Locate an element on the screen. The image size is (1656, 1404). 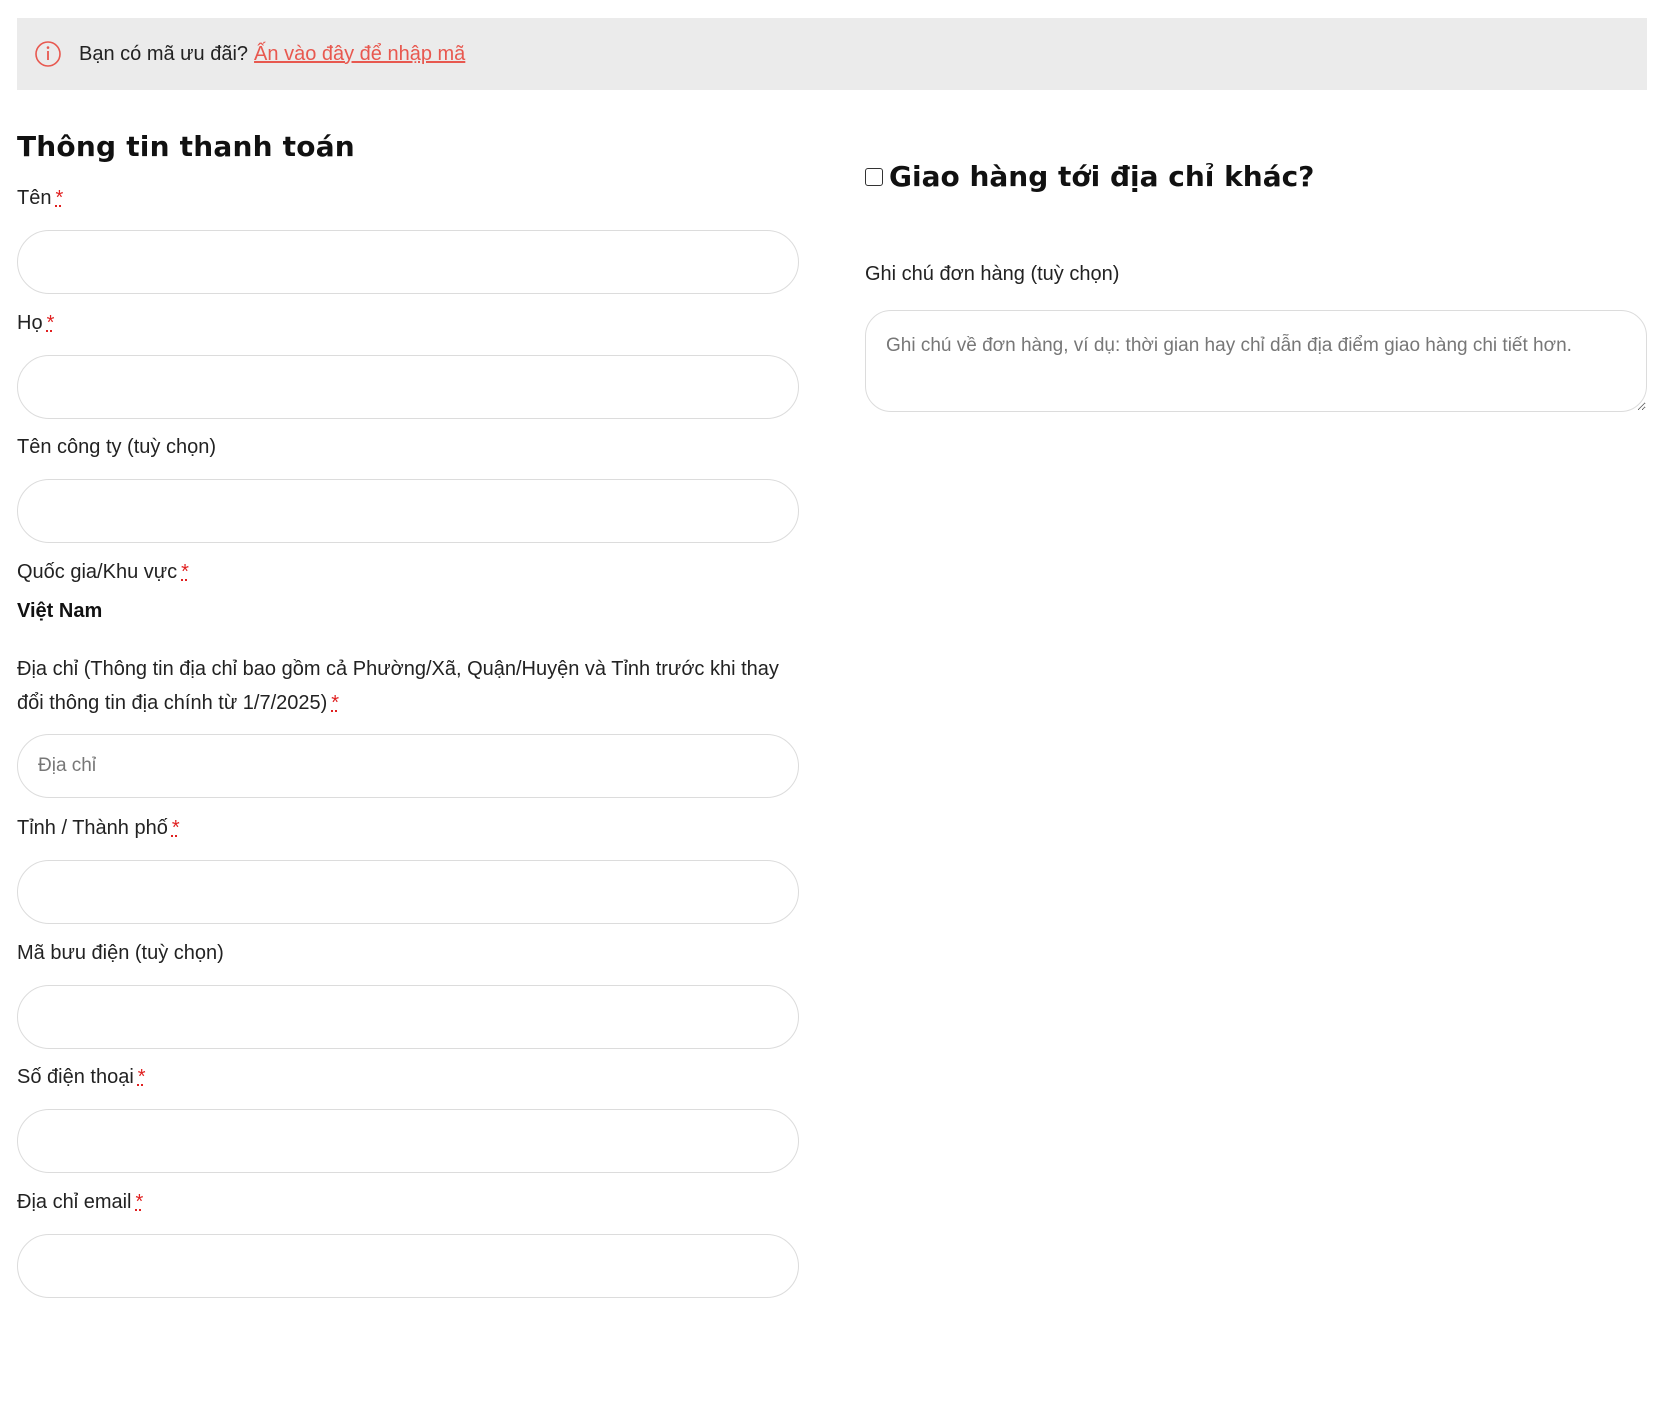
phone-input is located at coordinates (408, 1141).